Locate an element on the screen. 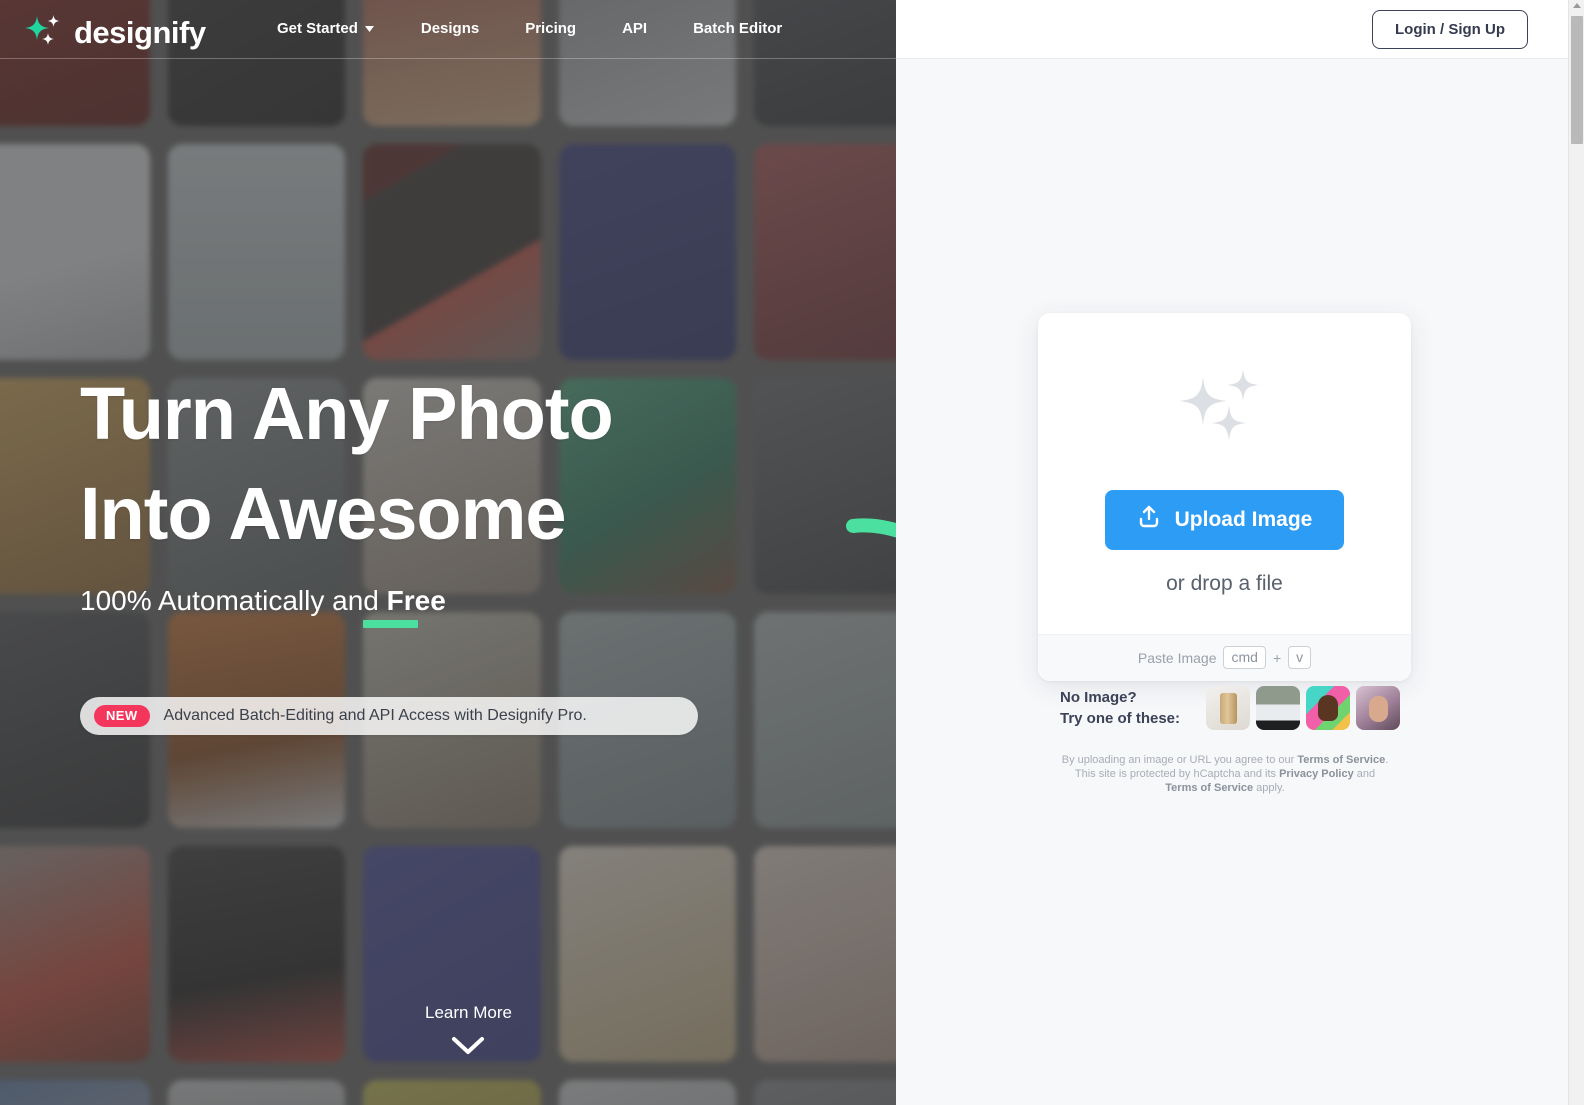 Image resolution: width=1584 pixels, height=1105 pixels. nav-item-api: API is located at coordinates (634, 28).